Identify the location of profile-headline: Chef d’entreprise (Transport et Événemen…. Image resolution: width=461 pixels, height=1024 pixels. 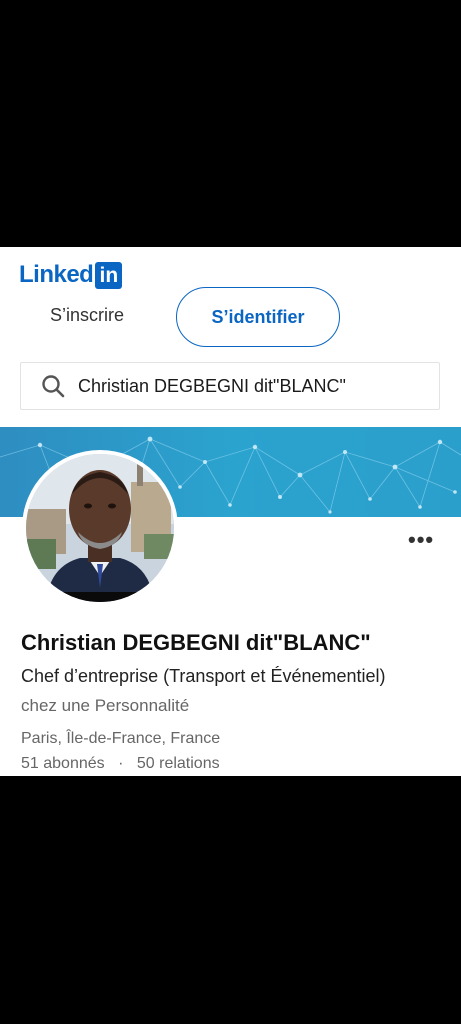
(203, 676).